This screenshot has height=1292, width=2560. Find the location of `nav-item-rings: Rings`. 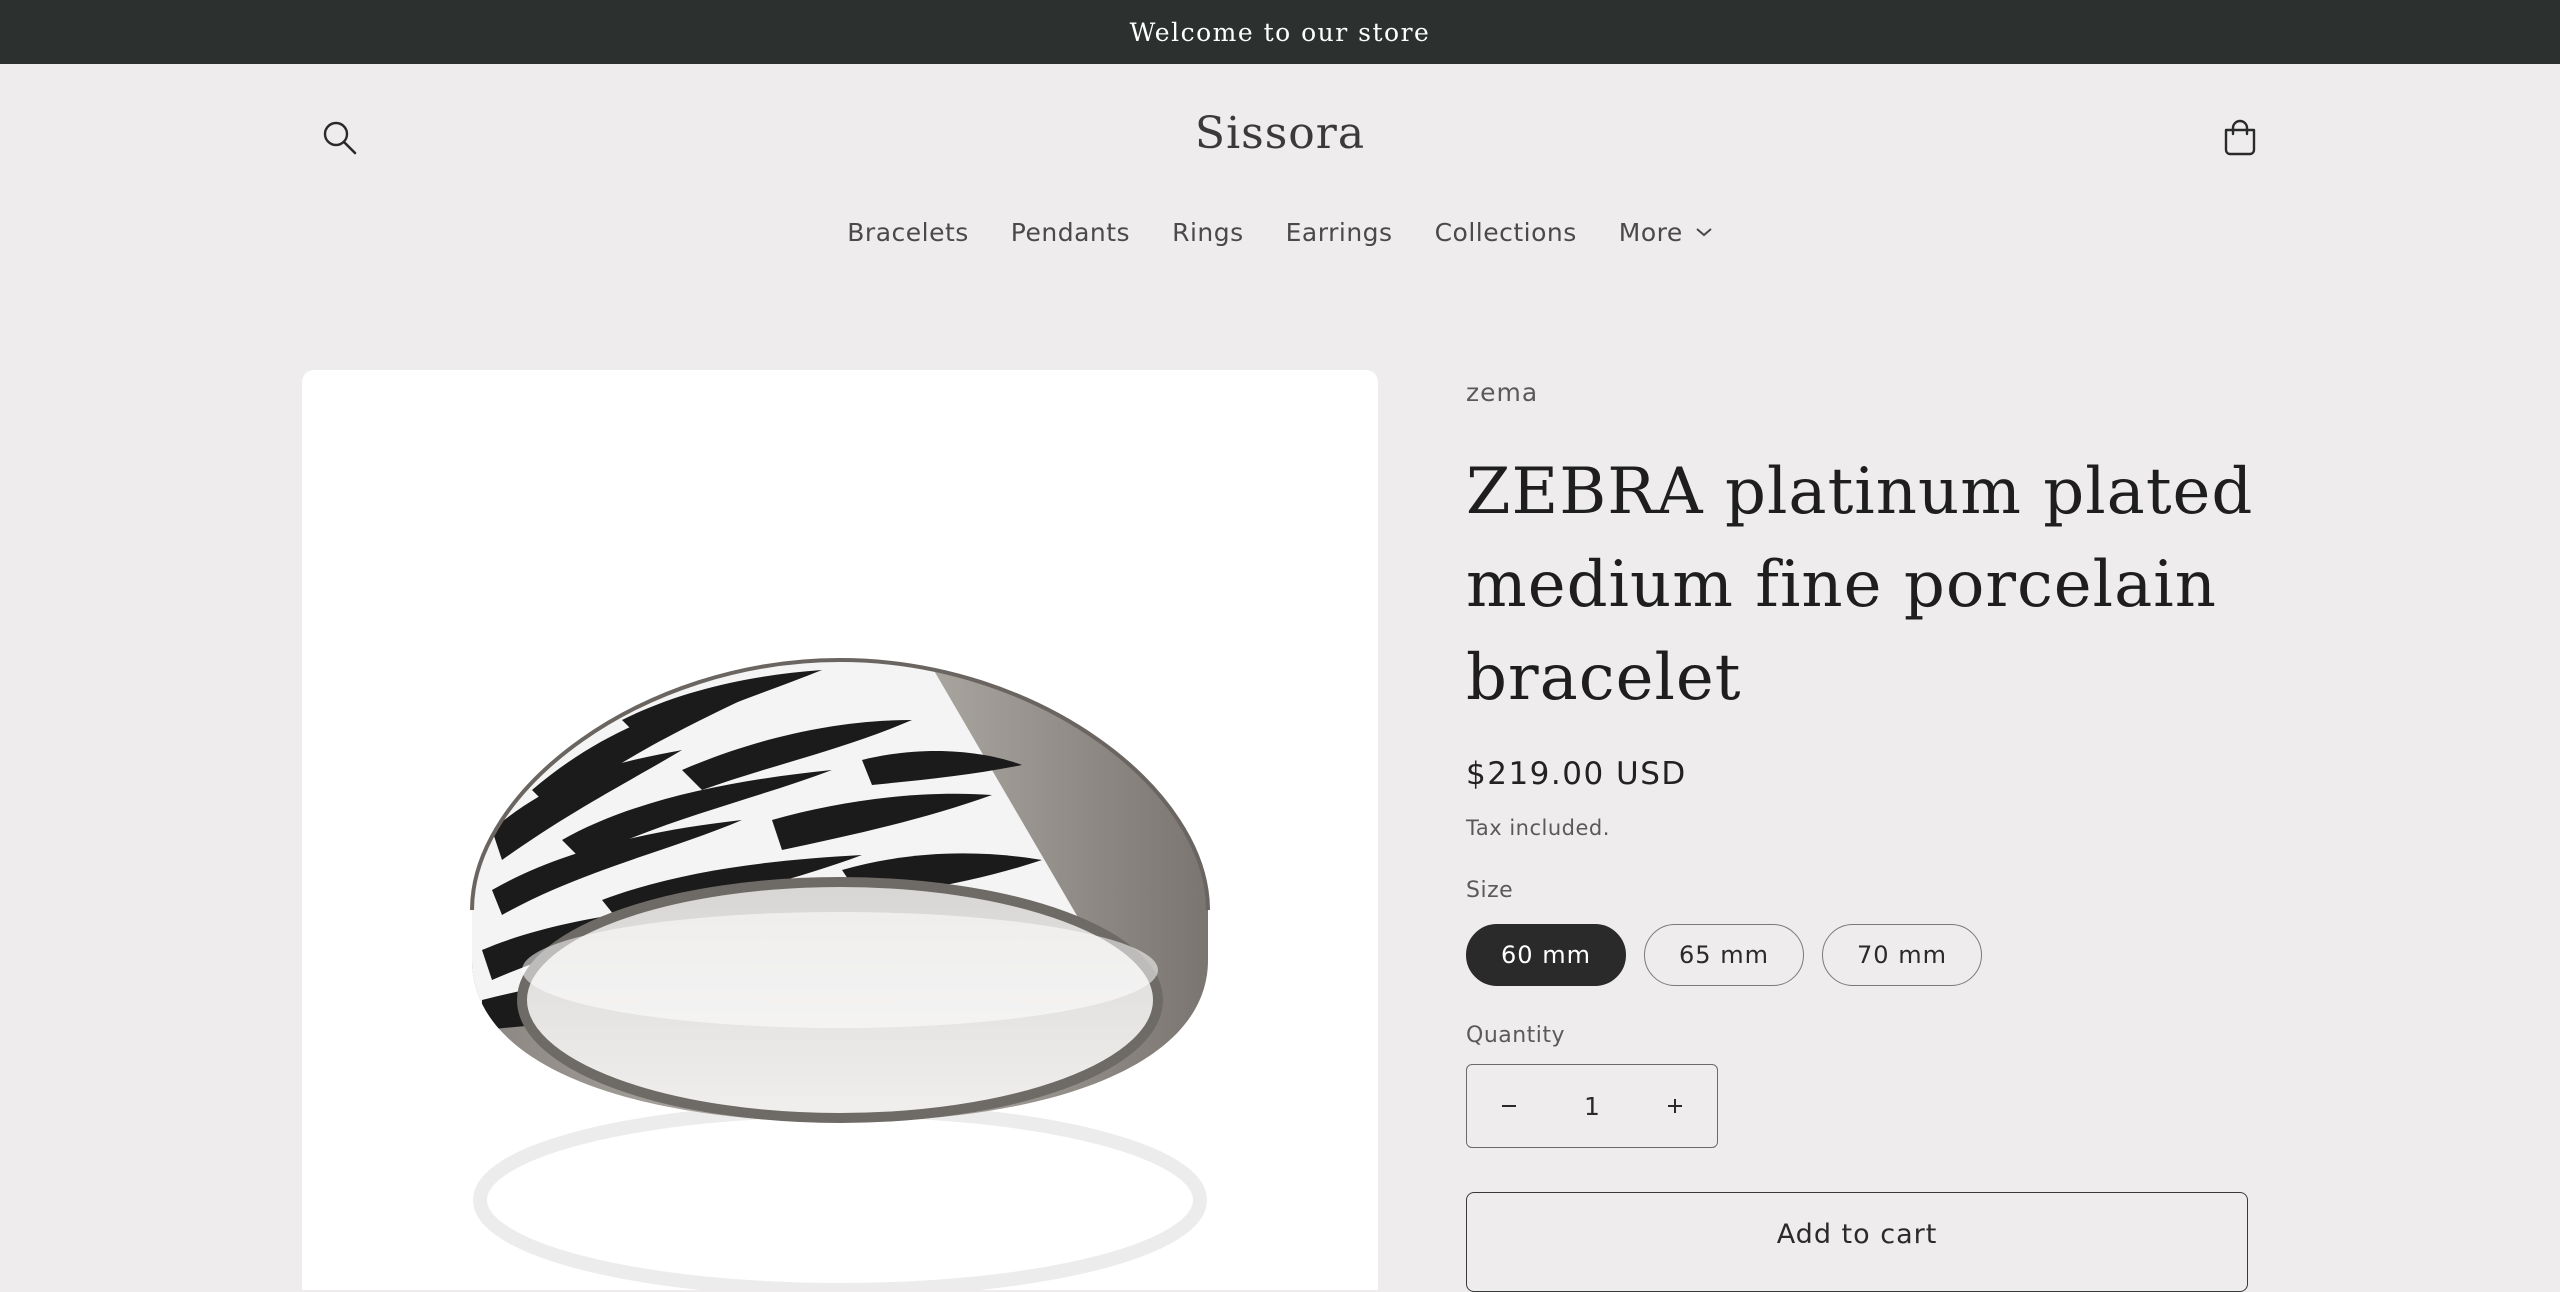

nav-item-rings: Rings is located at coordinates (1208, 232).